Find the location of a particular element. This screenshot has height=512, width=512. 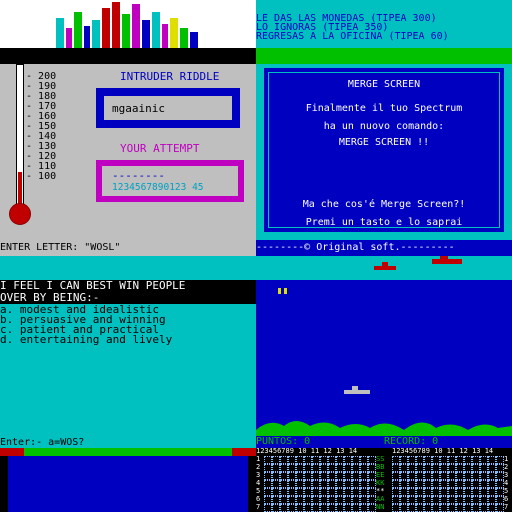

attempt-box: -------- 1234567890123 45 is located at coordinates (170, 181).